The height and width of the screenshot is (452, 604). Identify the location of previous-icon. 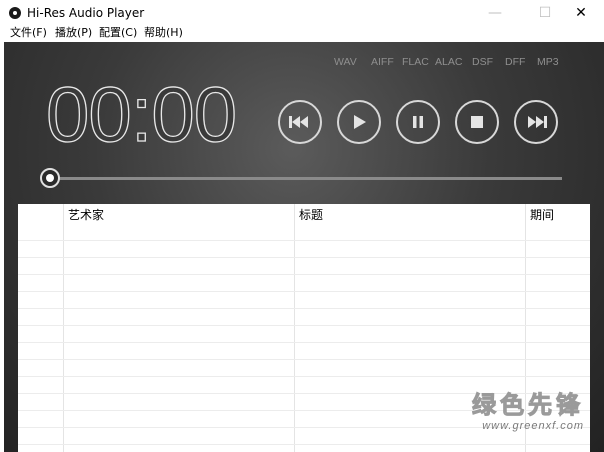
(300, 122).